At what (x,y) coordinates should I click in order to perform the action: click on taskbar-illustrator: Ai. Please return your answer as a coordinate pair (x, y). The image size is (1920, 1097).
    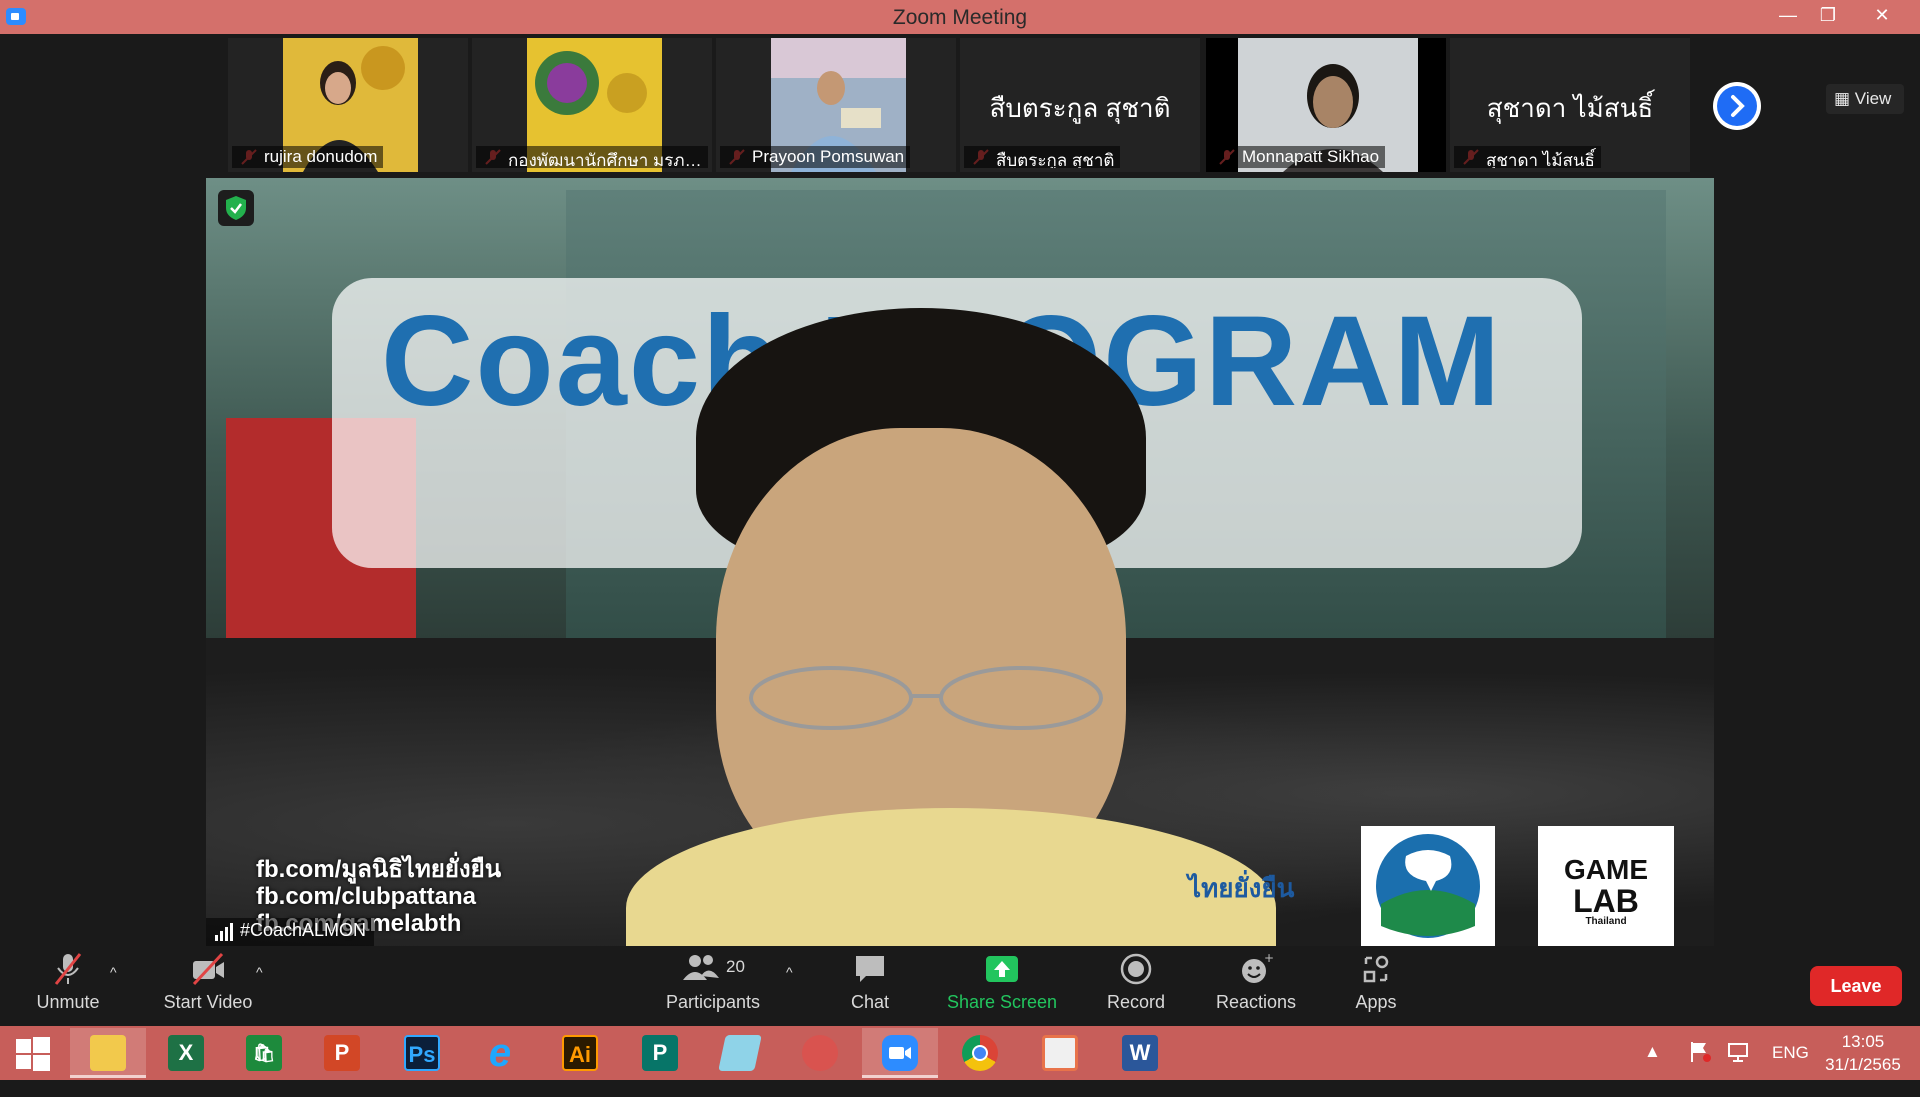
    Looking at the image, I should click on (580, 1053).